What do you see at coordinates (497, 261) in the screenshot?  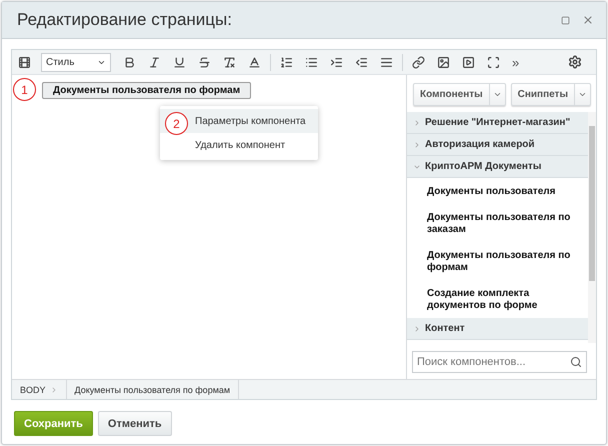 I see `component-item: Документы пользователя по формам` at bounding box center [497, 261].